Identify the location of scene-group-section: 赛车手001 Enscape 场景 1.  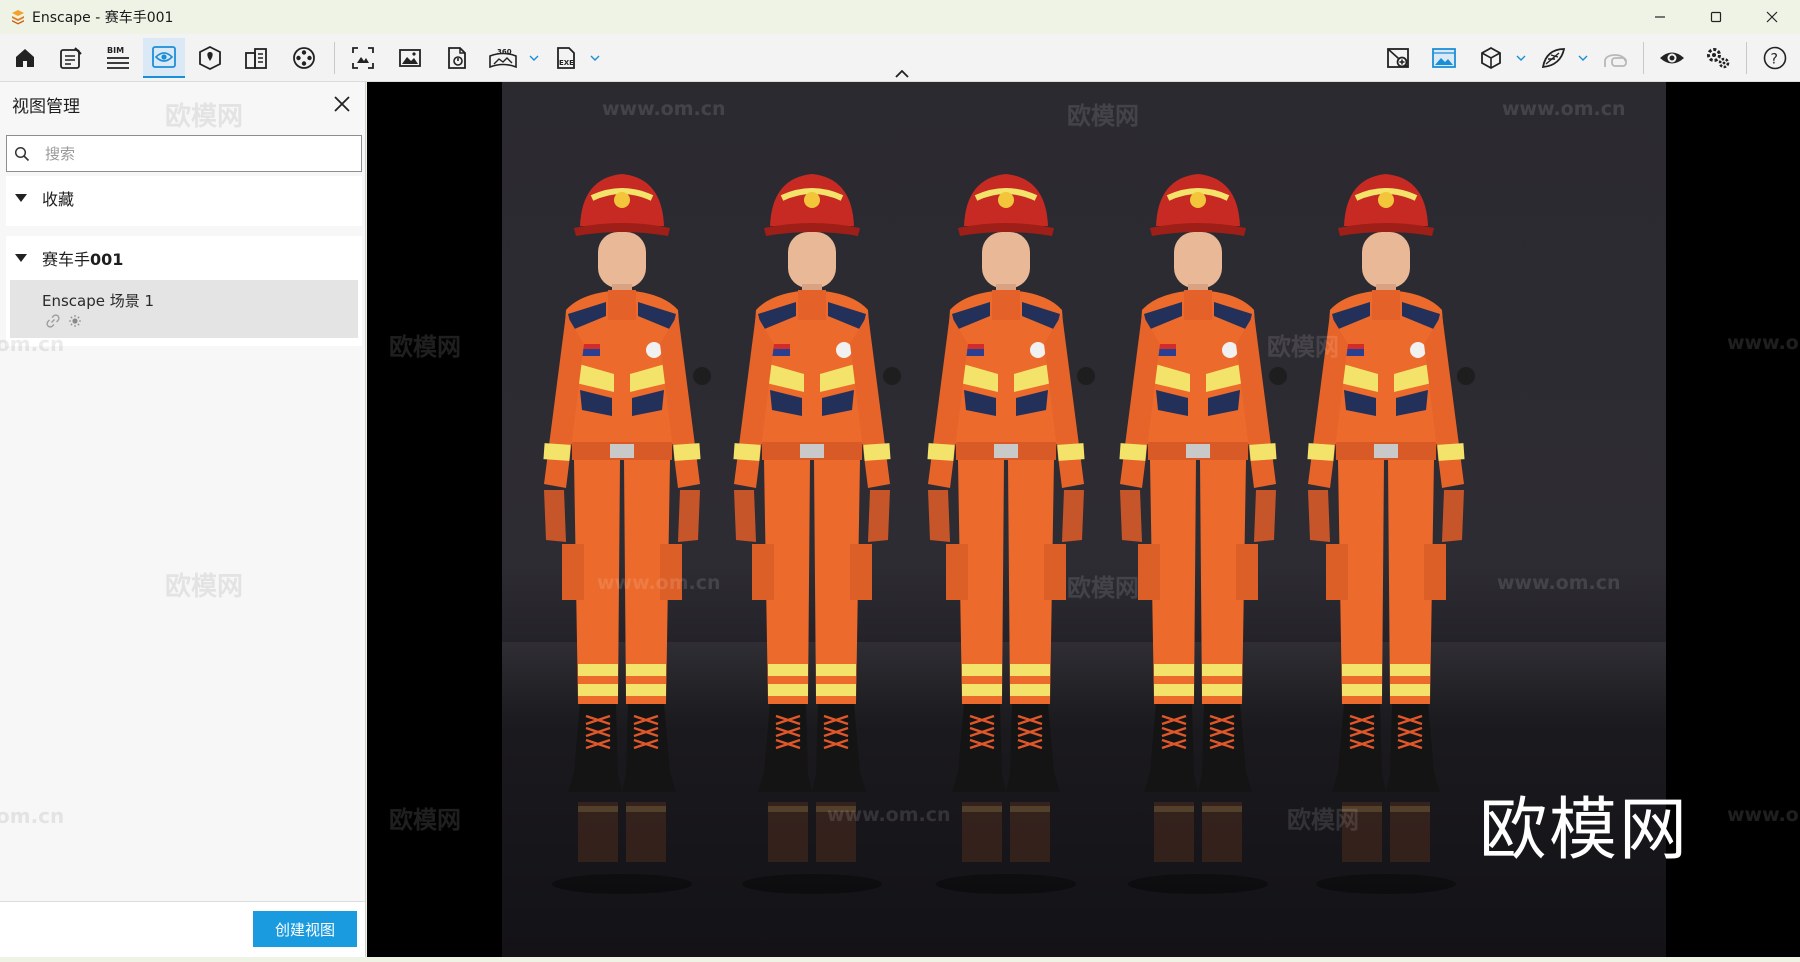
(184, 291).